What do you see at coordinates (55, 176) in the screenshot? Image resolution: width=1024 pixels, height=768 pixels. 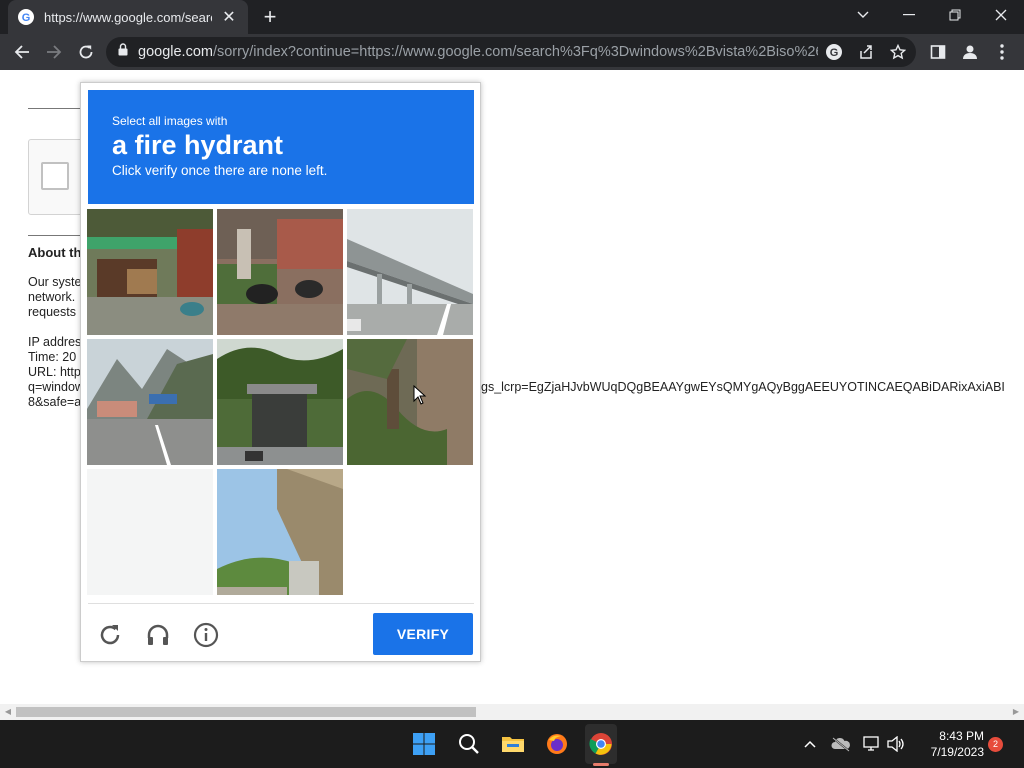 I see `recaptcha-checkbox` at bounding box center [55, 176].